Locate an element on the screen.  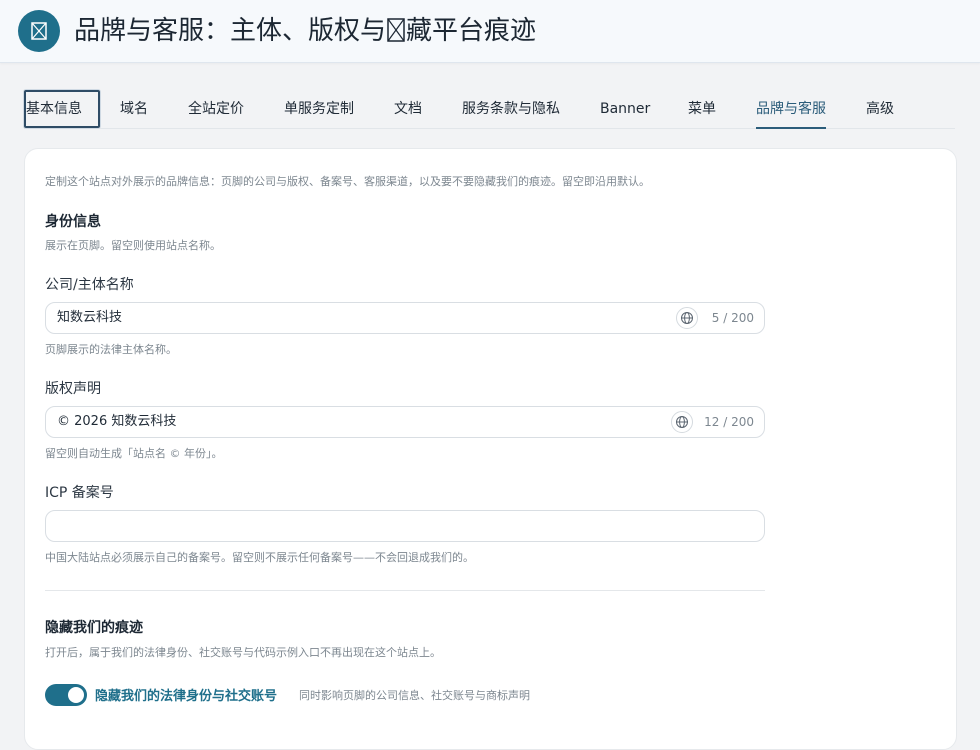
copyright-value: © 2026 知数云科技 is located at coordinates (117, 421).